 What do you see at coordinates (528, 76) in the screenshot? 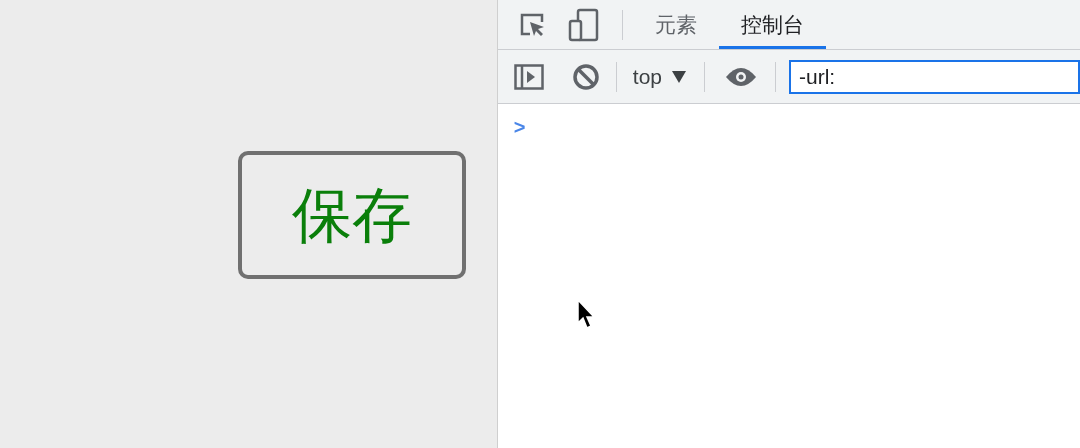
I see `sidebar-toggle-icon` at bounding box center [528, 76].